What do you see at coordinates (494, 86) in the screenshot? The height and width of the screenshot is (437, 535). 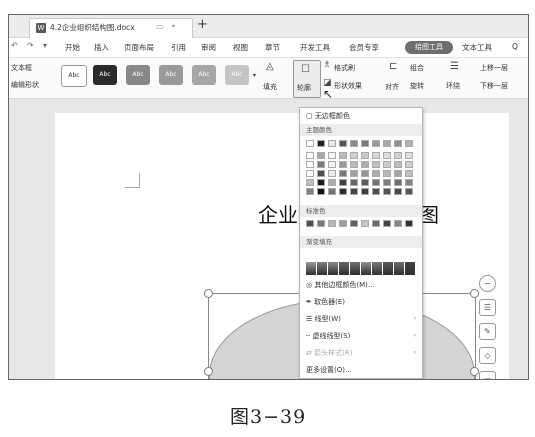 I see `send-backward-button: 下移一层` at bounding box center [494, 86].